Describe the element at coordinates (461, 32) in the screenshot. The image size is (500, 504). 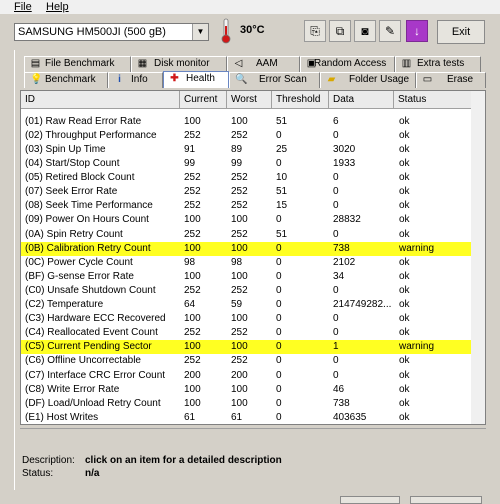
I see `exit-button: Exit` at that location.